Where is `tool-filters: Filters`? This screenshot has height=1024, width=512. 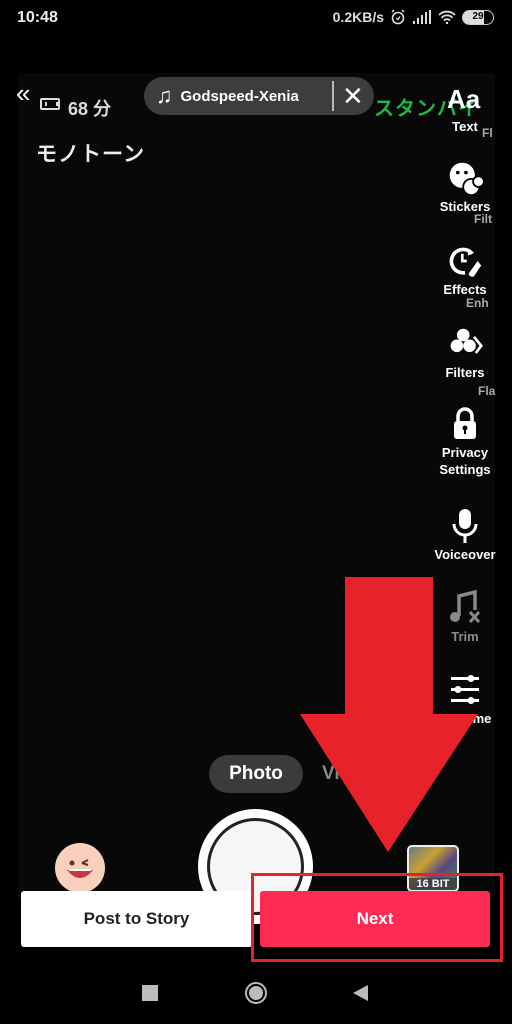 tool-filters: Filters is located at coordinates (465, 353).